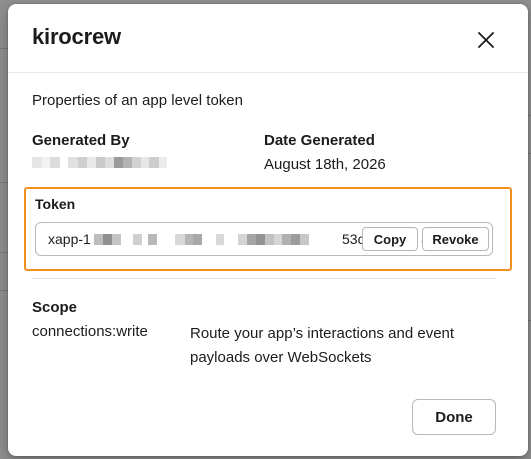 The width and height of the screenshot is (531, 459). I want to click on close-icon, so click(486, 40).